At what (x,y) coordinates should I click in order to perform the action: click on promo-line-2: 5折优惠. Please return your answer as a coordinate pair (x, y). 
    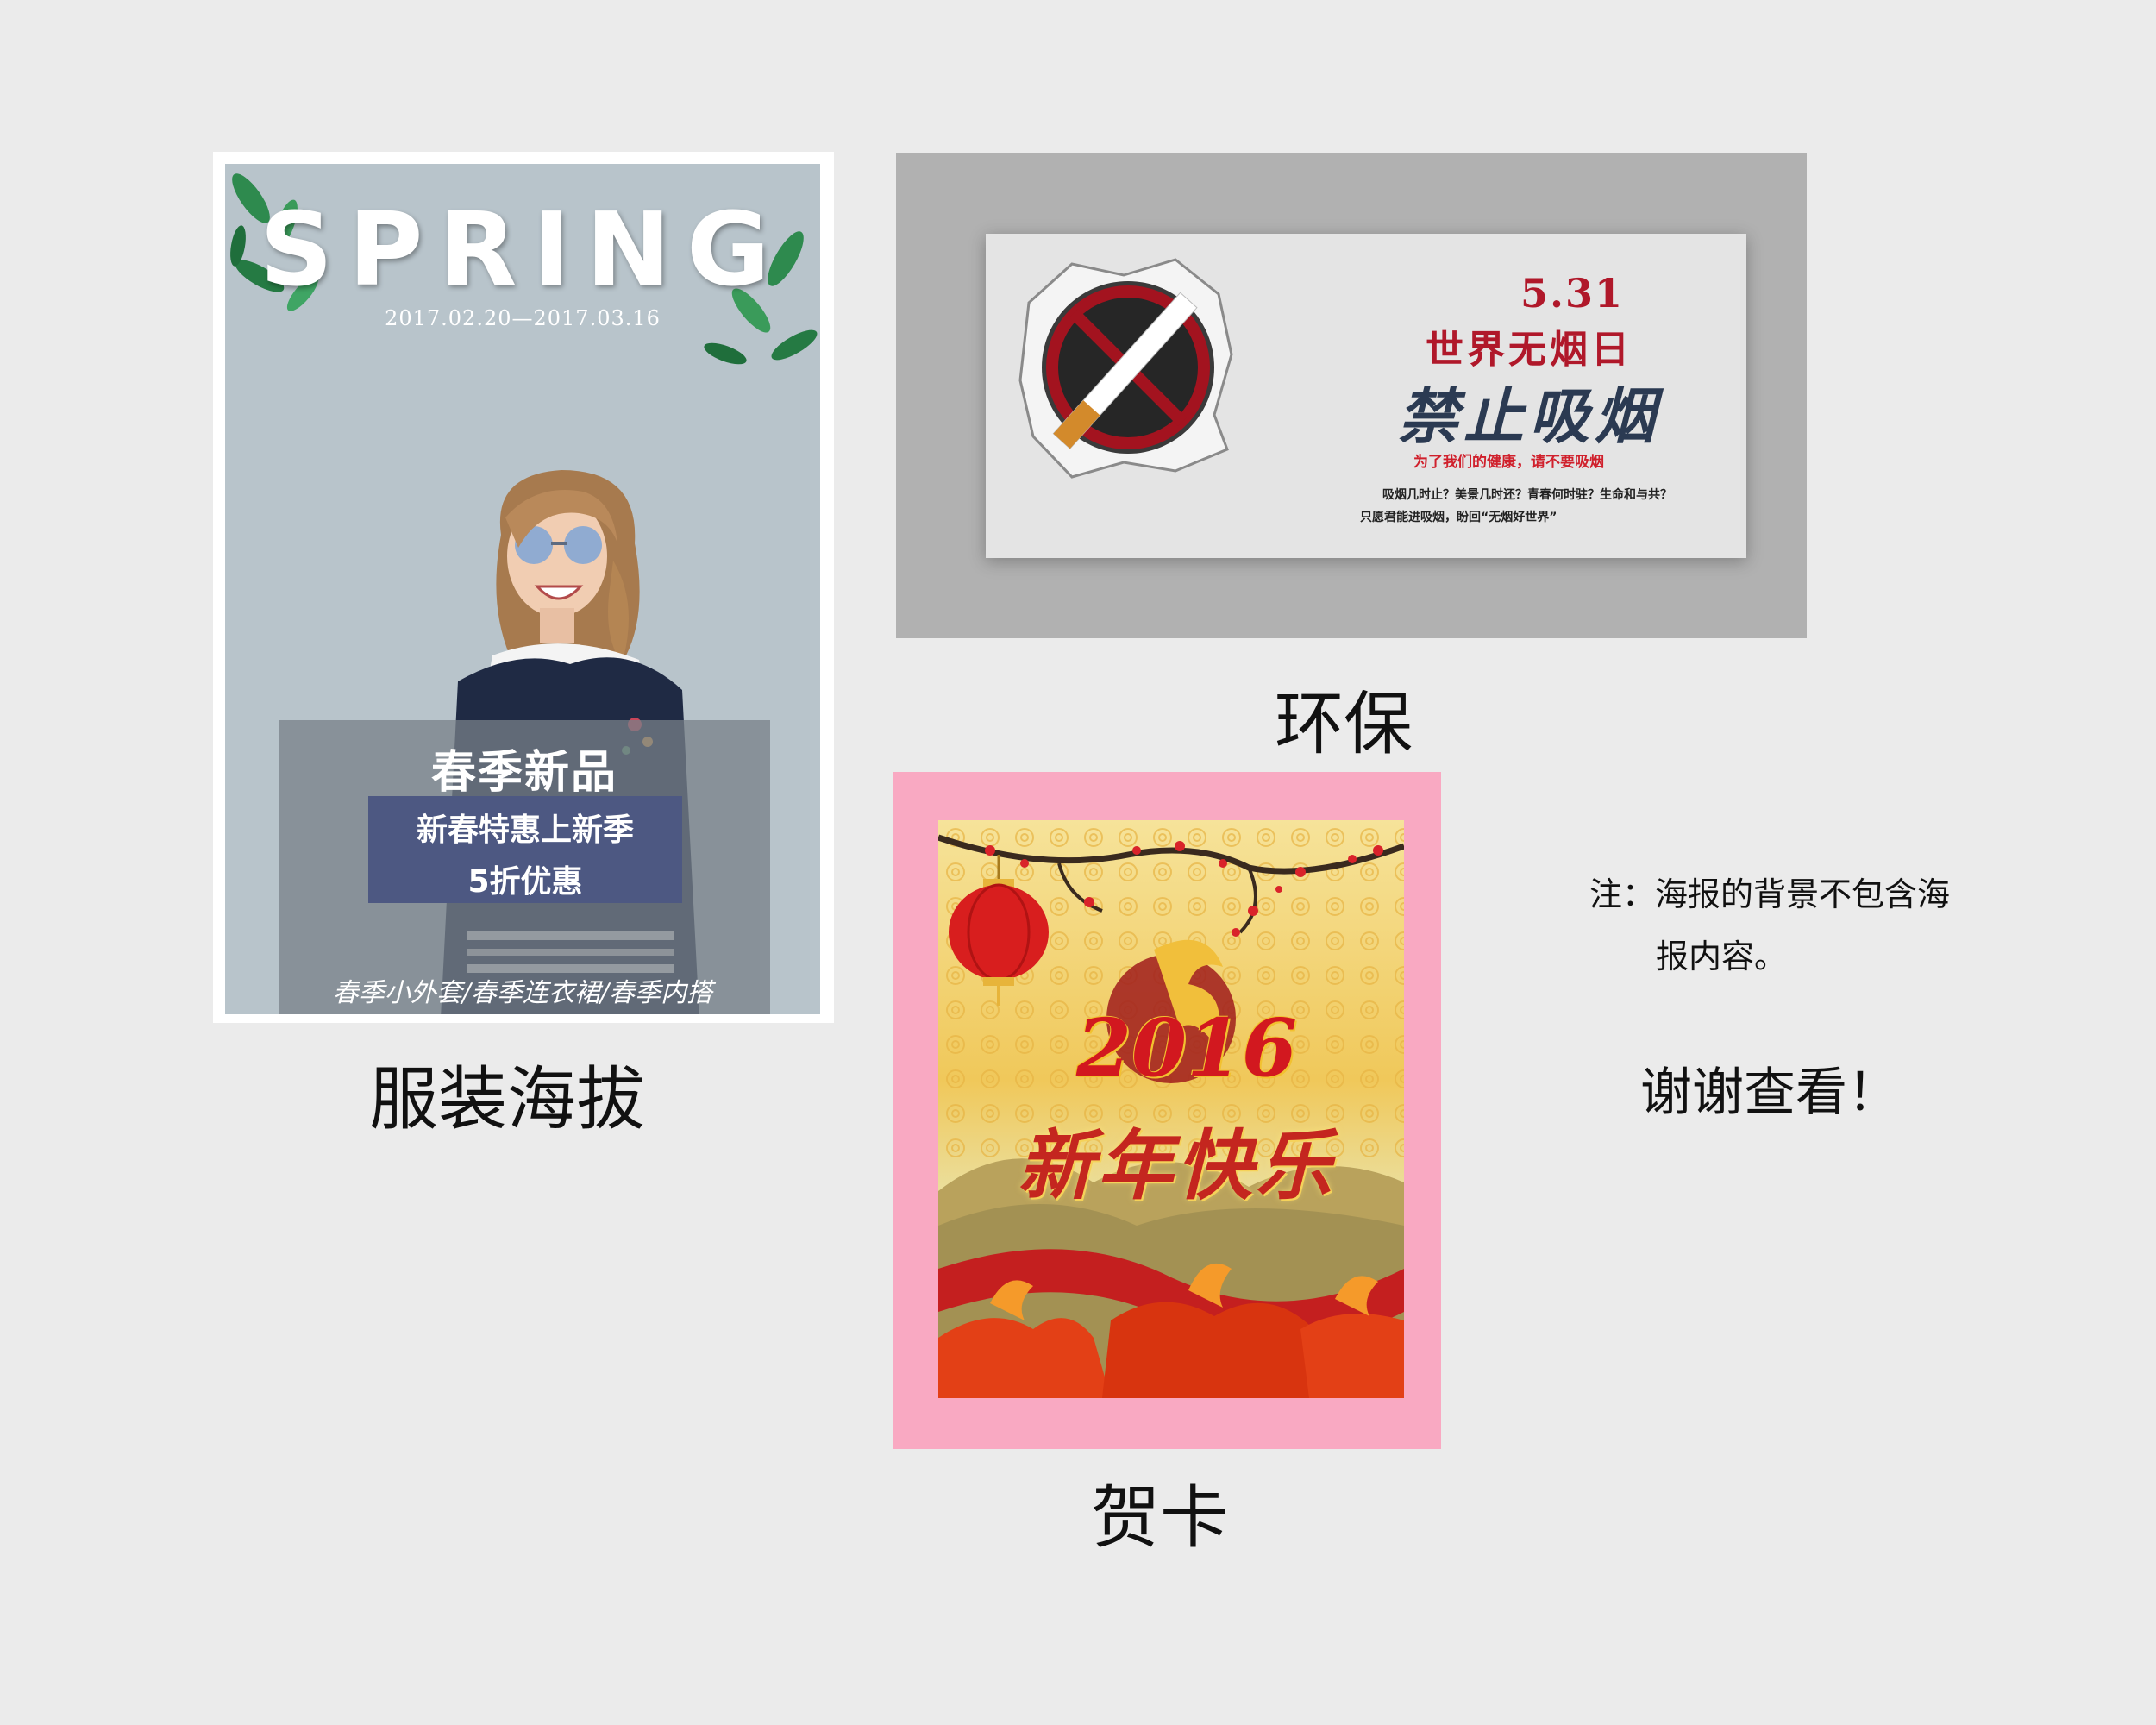
    Looking at the image, I should click on (525, 882).